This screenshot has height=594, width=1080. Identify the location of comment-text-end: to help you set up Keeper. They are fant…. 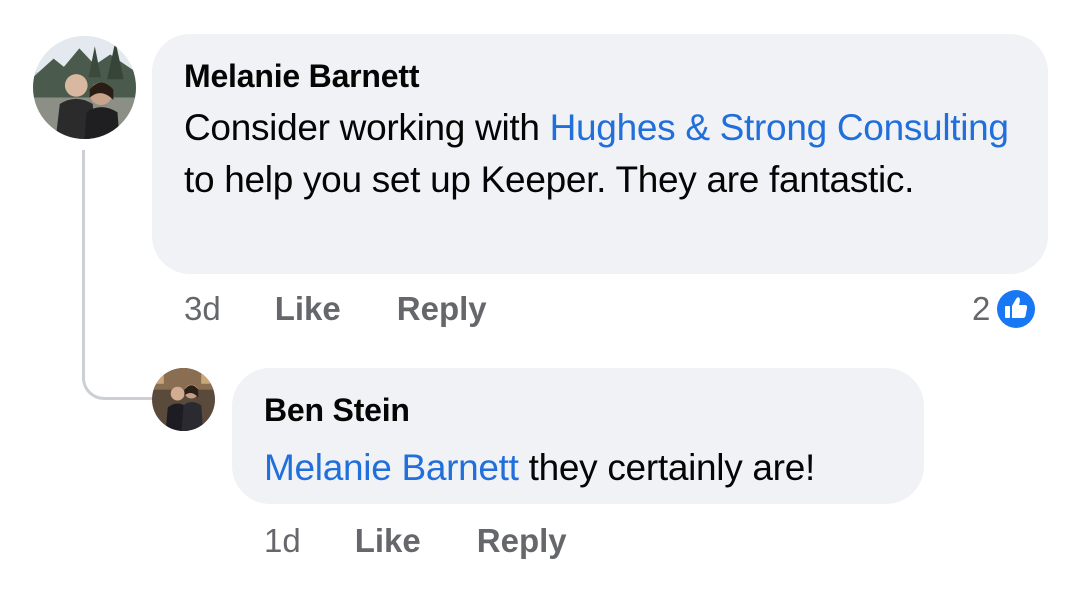
(549, 179).